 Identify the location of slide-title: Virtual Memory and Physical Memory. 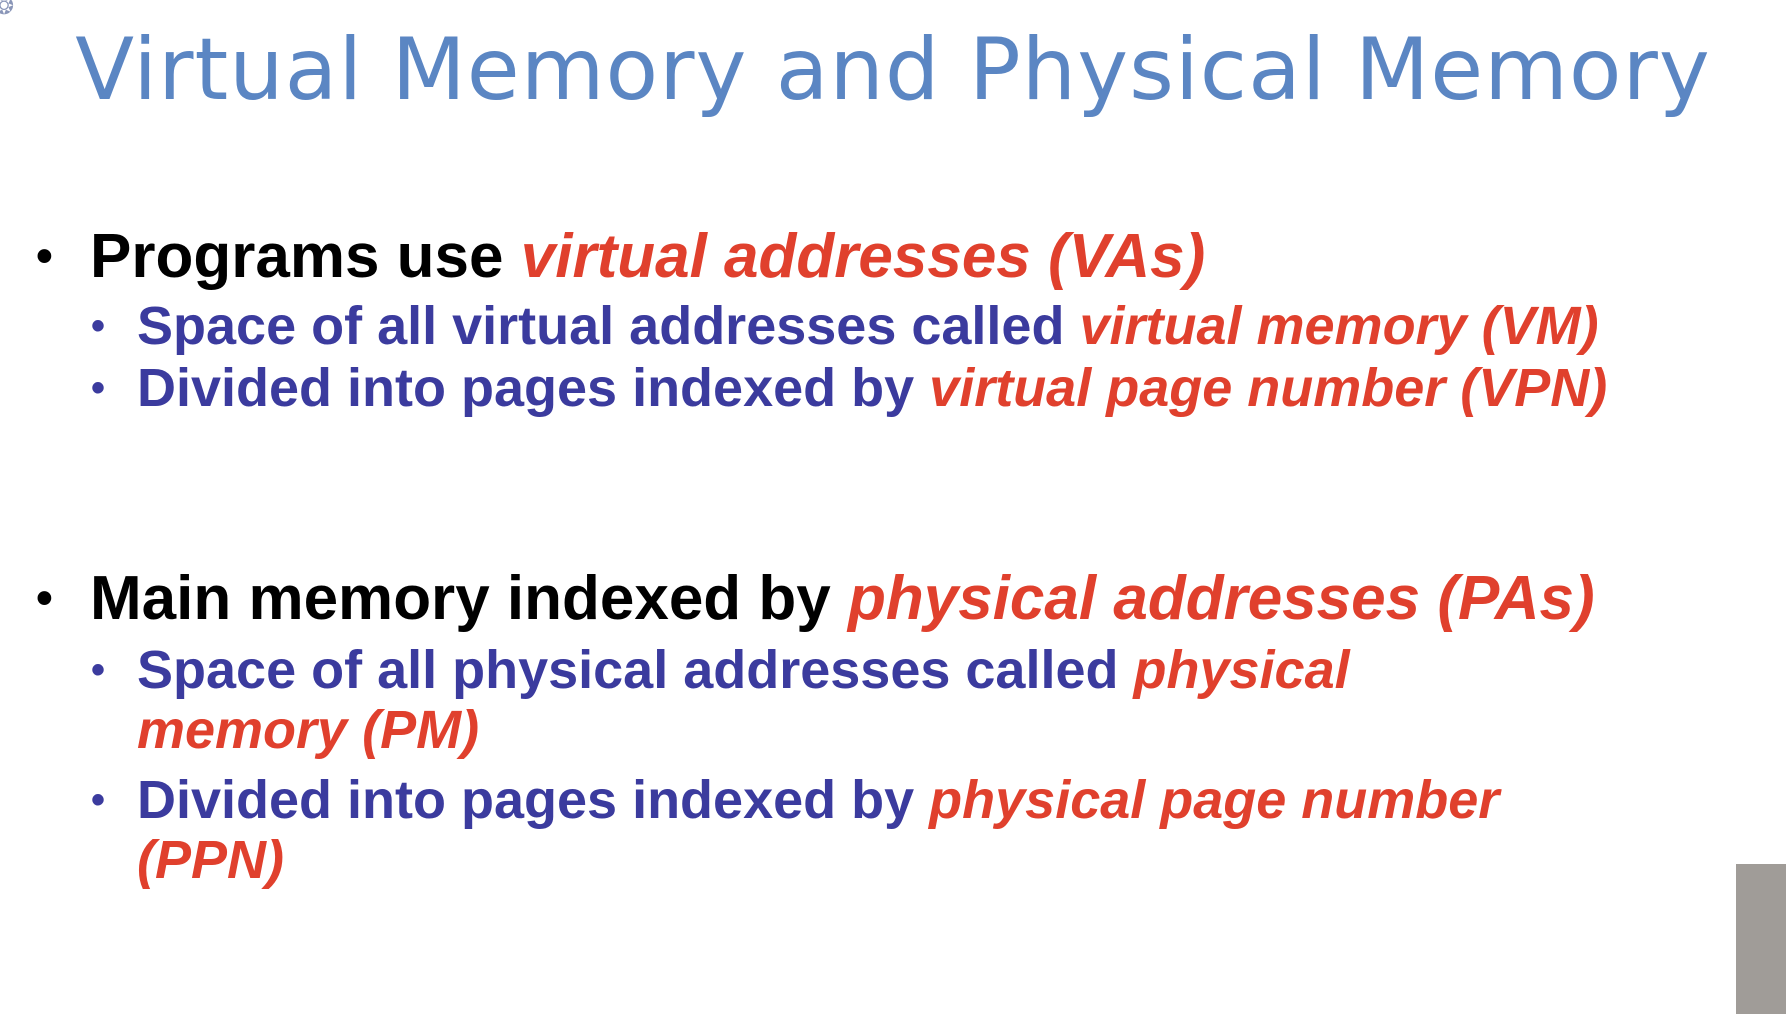
(893, 70).